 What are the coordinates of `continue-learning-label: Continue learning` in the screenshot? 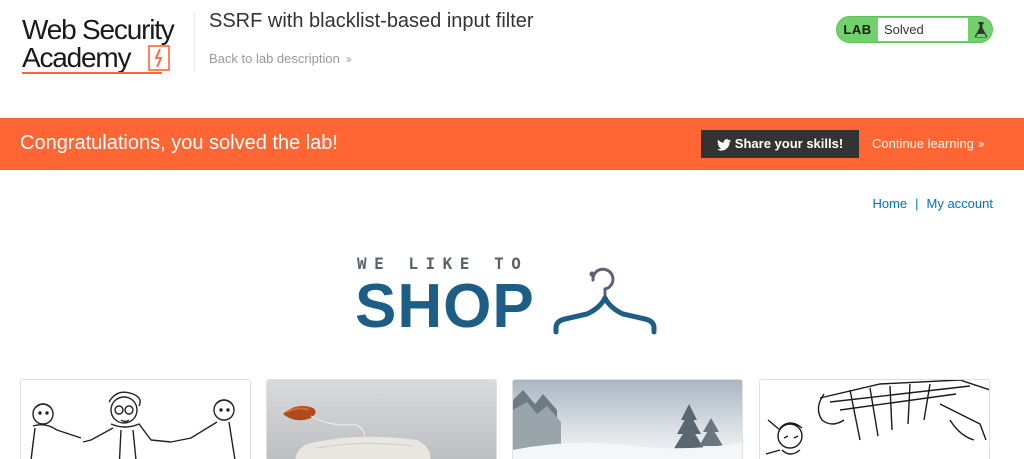 It's located at (923, 143).